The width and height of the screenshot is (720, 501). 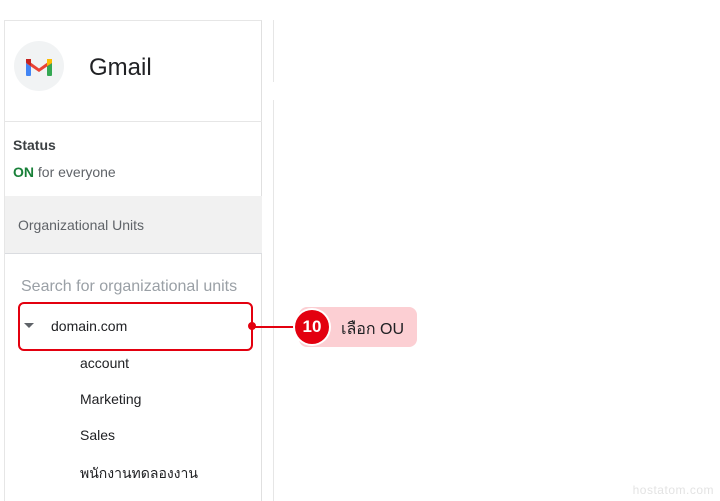 I want to click on ou-root-label: domain.com, so click(x=89, y=326).